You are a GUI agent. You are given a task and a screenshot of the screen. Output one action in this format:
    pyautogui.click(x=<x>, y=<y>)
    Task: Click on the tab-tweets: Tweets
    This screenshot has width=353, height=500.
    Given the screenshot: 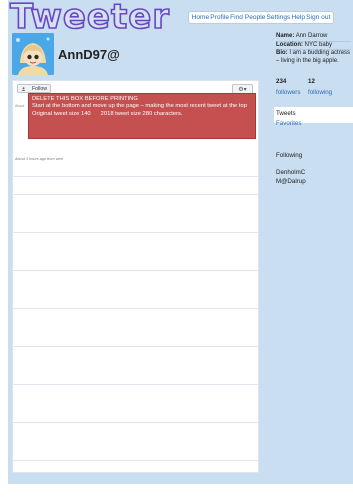 What is the action you would take?
    pyautogui.click(x=286, y=113)
    